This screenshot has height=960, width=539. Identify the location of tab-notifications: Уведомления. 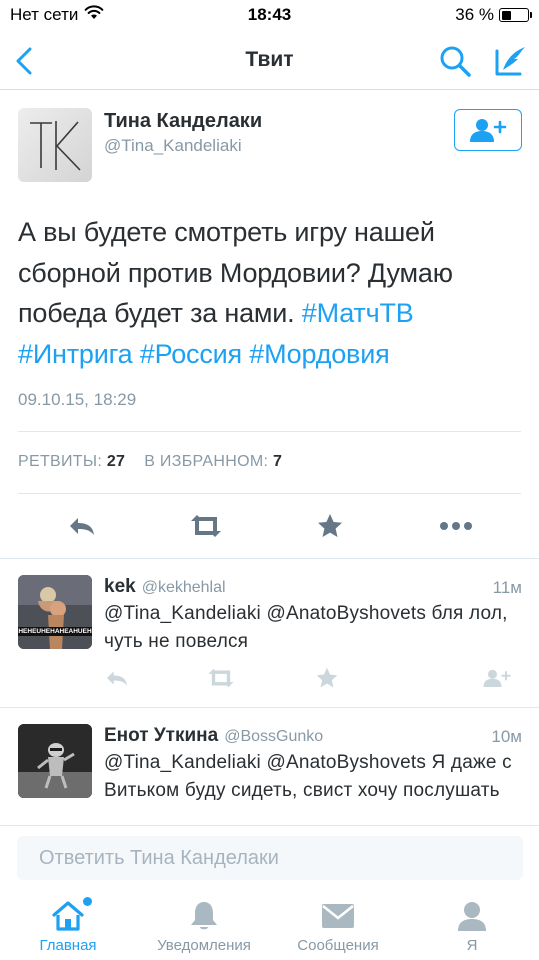
(204, 925).